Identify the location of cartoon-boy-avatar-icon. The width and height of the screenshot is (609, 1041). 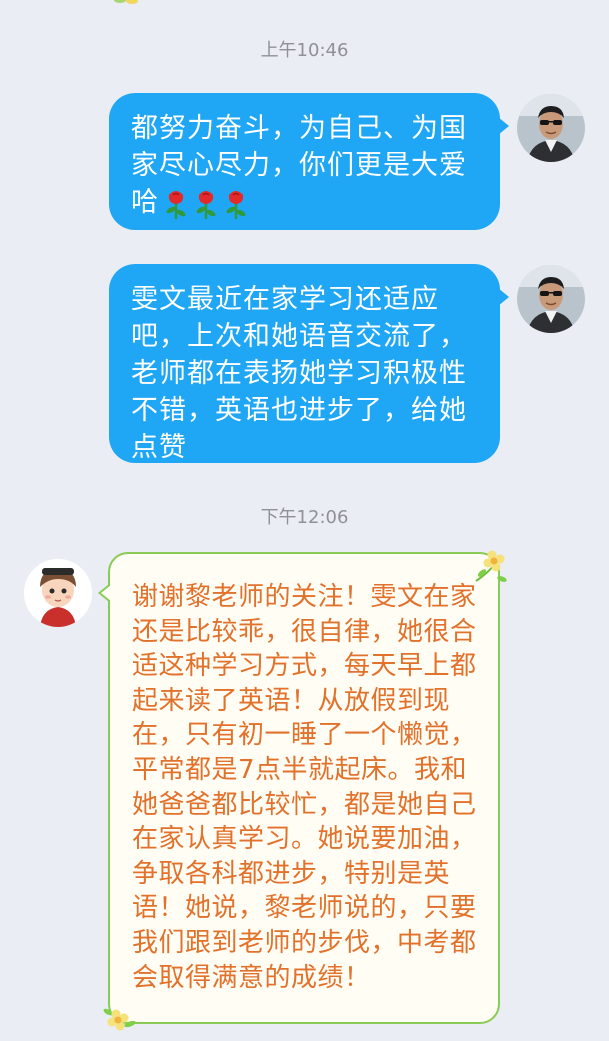
(58, 593).